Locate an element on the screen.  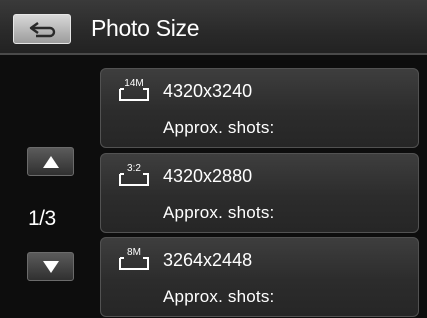
resolution-label: 4320x3240 is located at coordinates (208, 91).